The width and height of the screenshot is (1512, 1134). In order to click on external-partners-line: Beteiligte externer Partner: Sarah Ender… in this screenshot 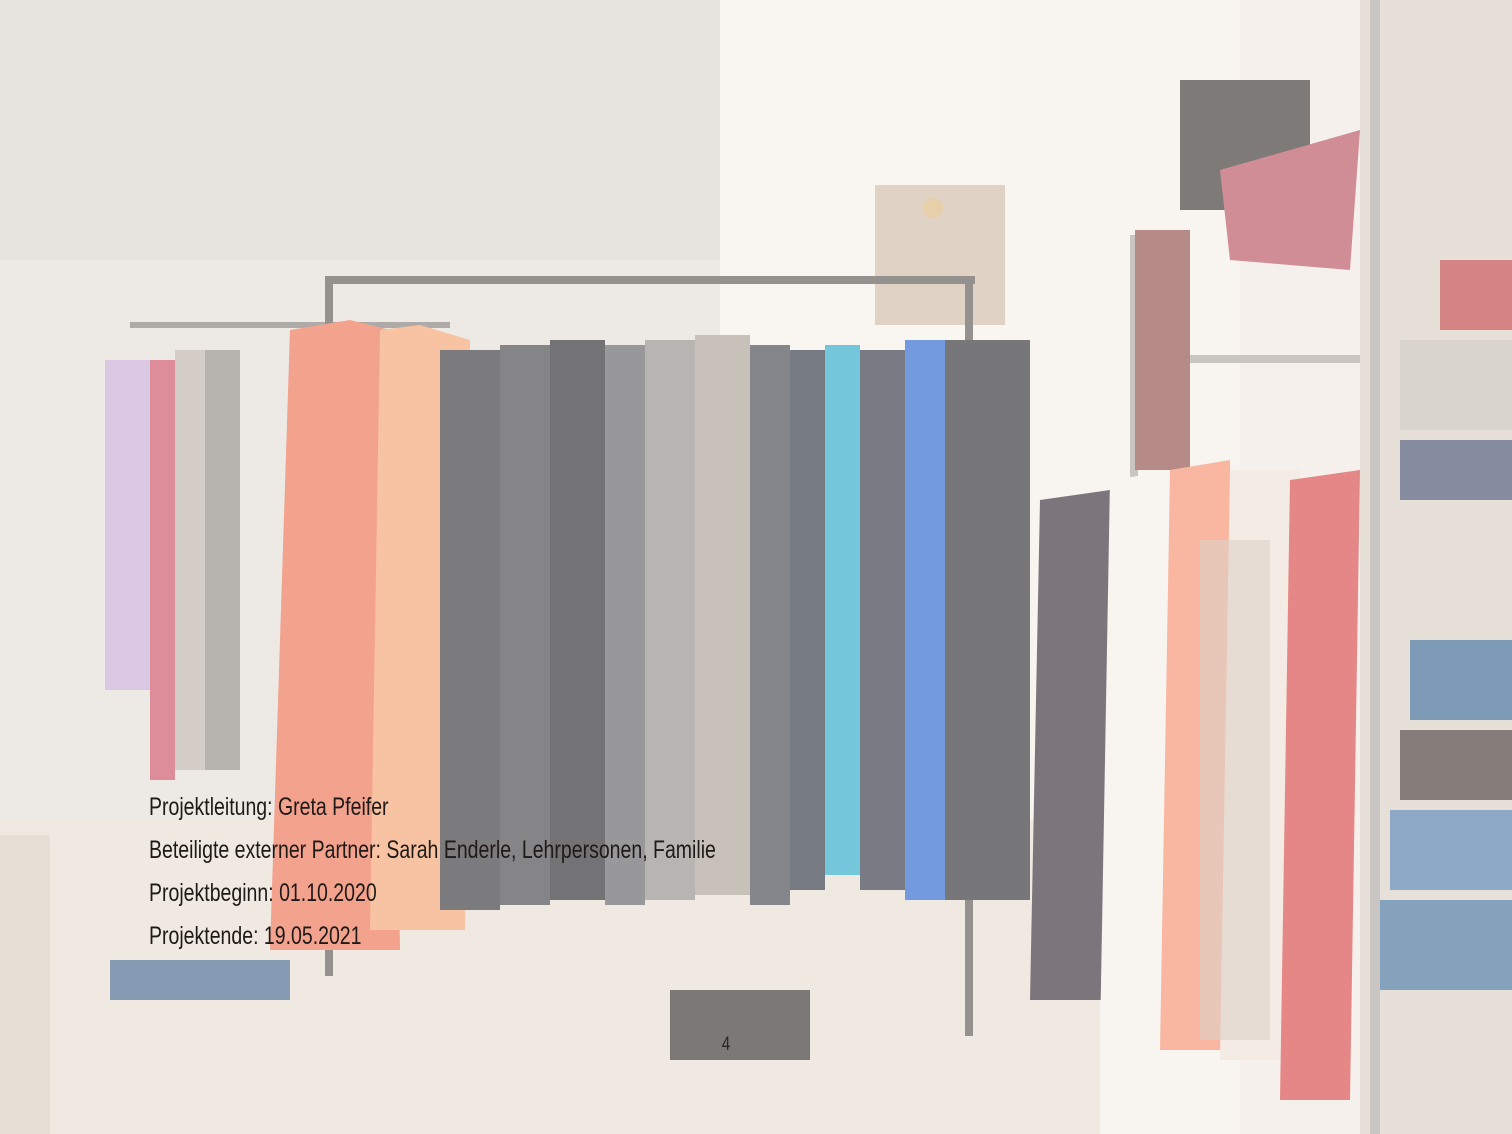, I will do `click(432, 850)`.